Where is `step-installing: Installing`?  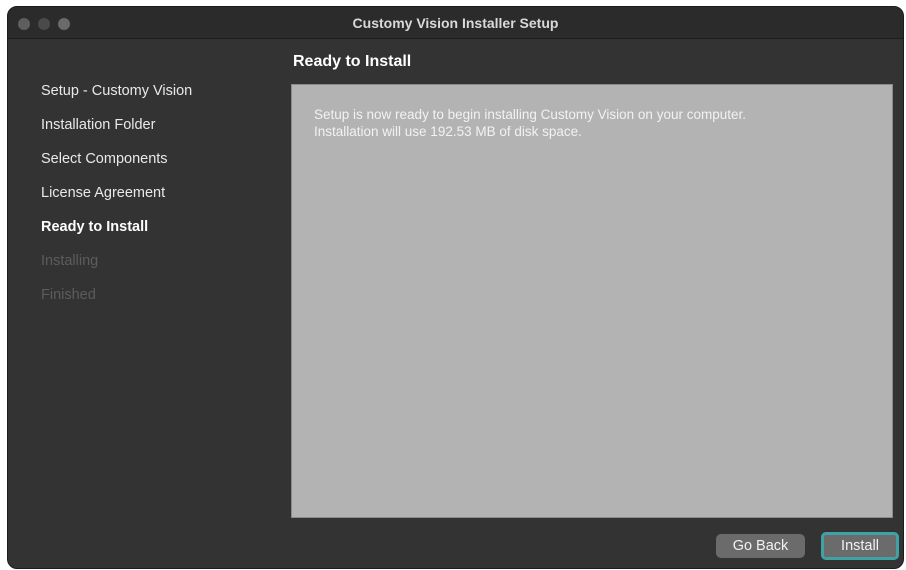
step-installing: Installing is located at coordinates (70, 261).